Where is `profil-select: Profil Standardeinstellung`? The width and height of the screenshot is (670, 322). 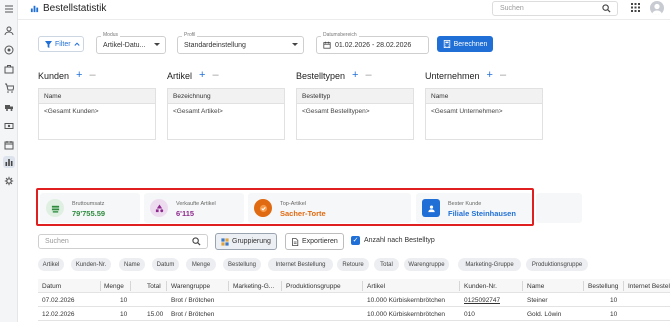
profil-select: Profil Standardeinstellung is located at coordinates (240, 43).